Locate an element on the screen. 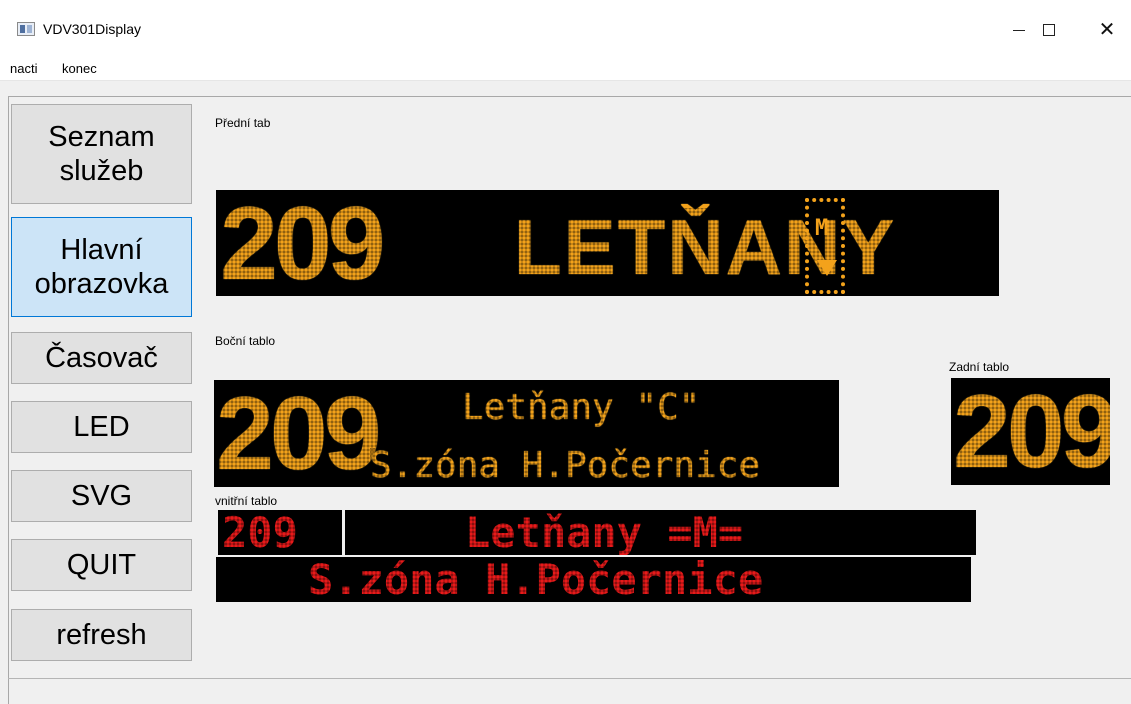  menu-bar: nacti konec is located at coordinates (565, 68).